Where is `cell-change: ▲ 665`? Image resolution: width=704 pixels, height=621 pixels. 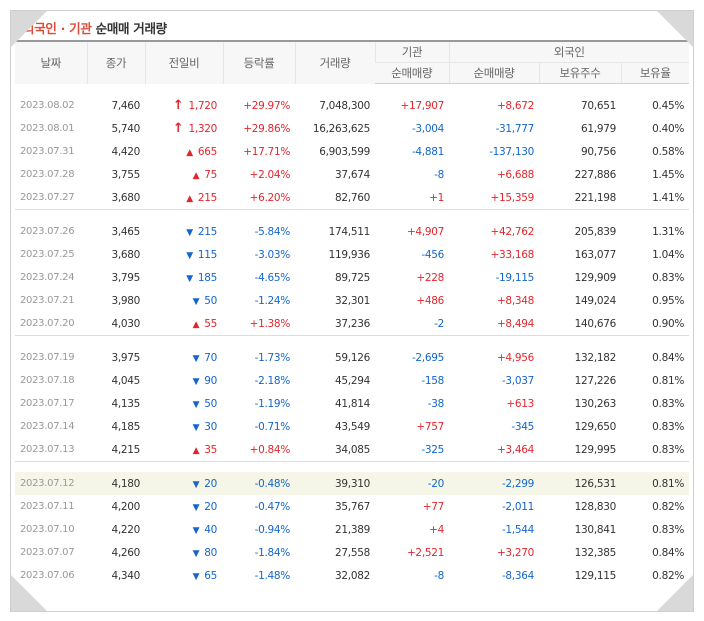
cell-change: ▲ 665 is located at coordinates (184, 151).